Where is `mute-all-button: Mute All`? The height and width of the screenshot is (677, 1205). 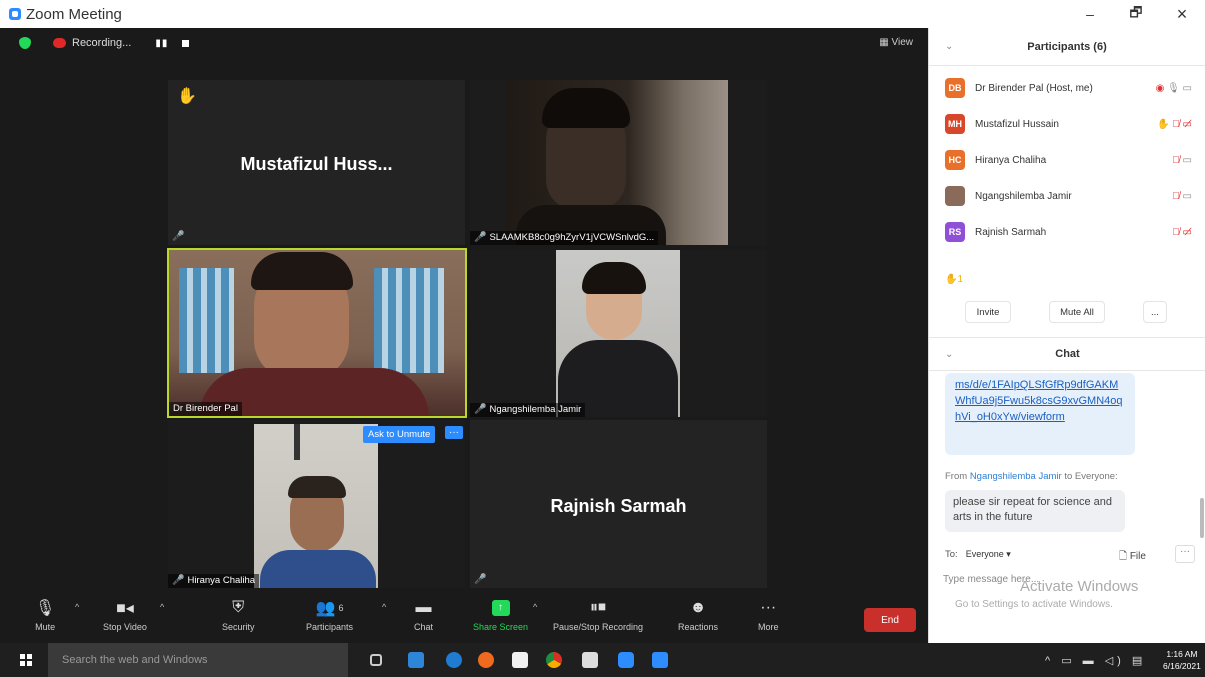 mute-all-button: Mute All is located at coordinates (1077, 312).